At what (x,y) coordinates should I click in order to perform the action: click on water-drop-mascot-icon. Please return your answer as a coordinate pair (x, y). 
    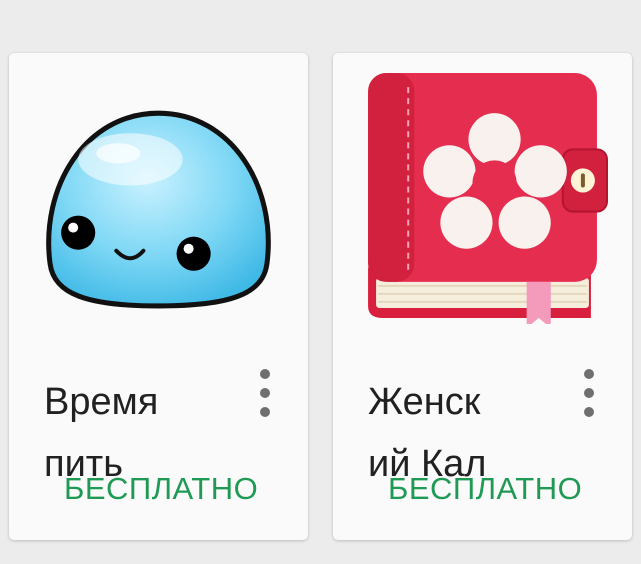
    Looking at the image, I should click on (158, 209).